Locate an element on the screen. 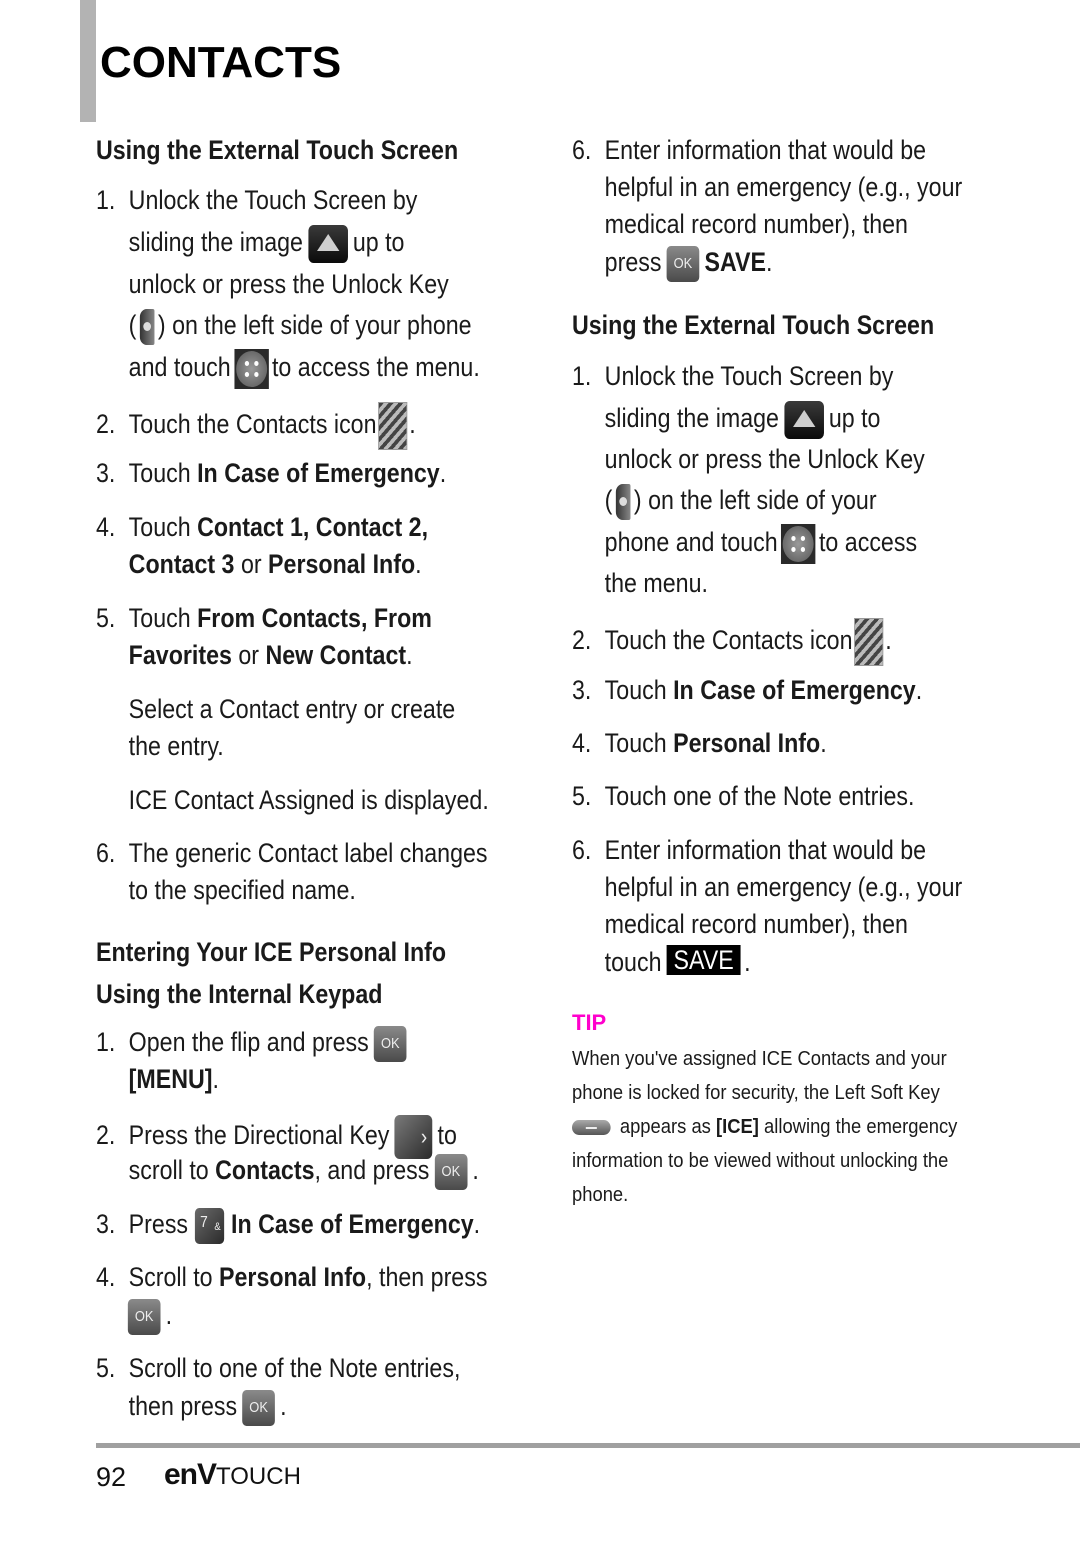 The height and width of the screenshot is (1552, 1080). touch-step-6: 6. Enter information that would be is located at coordinates (749, 851).